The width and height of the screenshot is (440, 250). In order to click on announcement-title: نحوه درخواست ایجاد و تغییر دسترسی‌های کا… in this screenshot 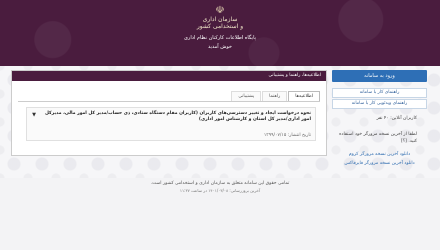, I will do `click(175, 117)`.